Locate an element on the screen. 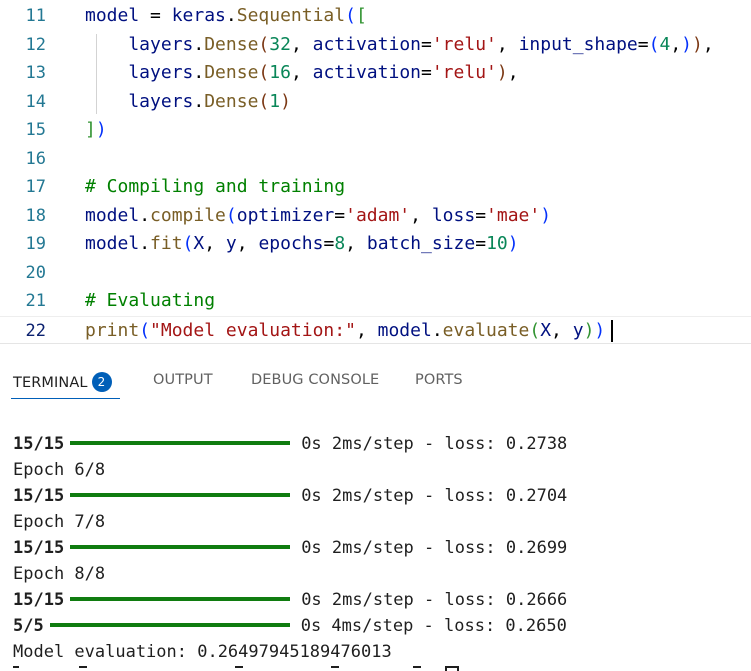 This screenshot has width=751, height=671. code-text: # Compiling and training is located at coordinates (215, 187).